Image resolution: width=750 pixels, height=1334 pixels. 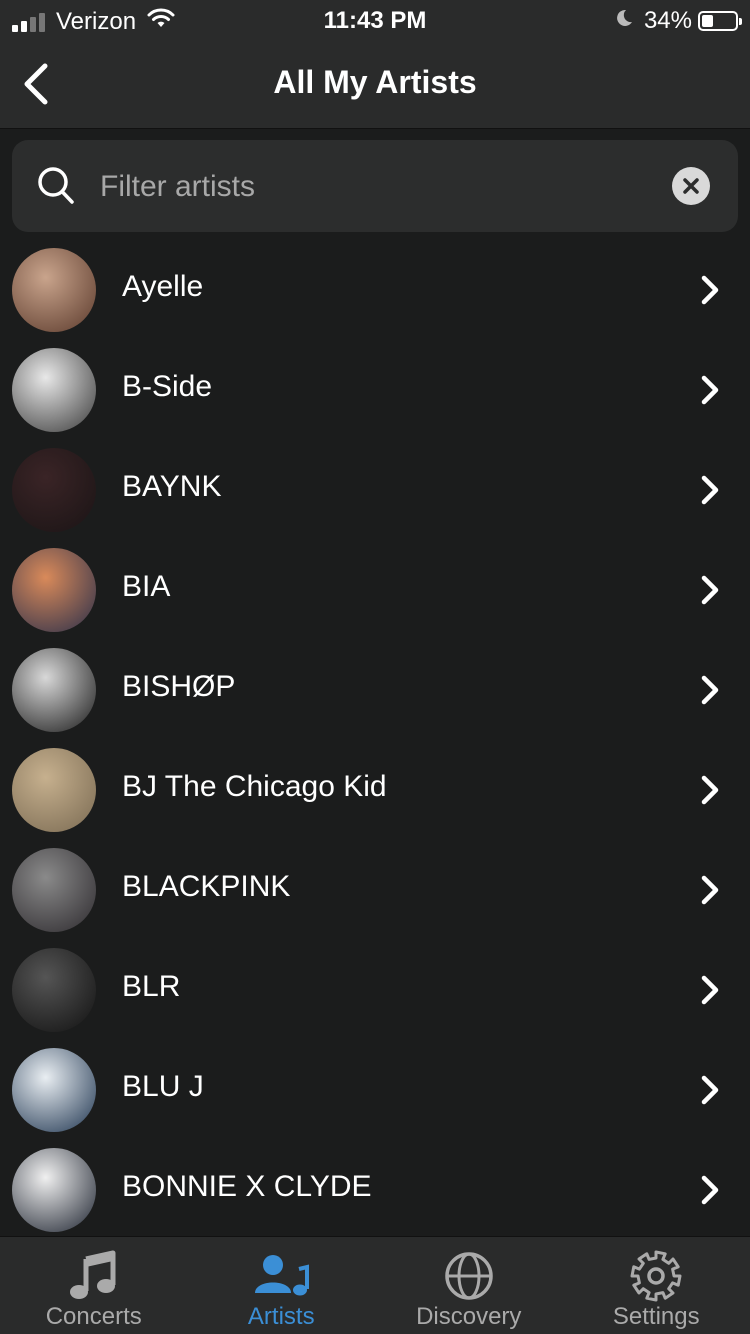 What do you see at coordinates (163, 1086) in the screenshot?
I see `artist-name: BLU J` at bounding box center [163, 1086].